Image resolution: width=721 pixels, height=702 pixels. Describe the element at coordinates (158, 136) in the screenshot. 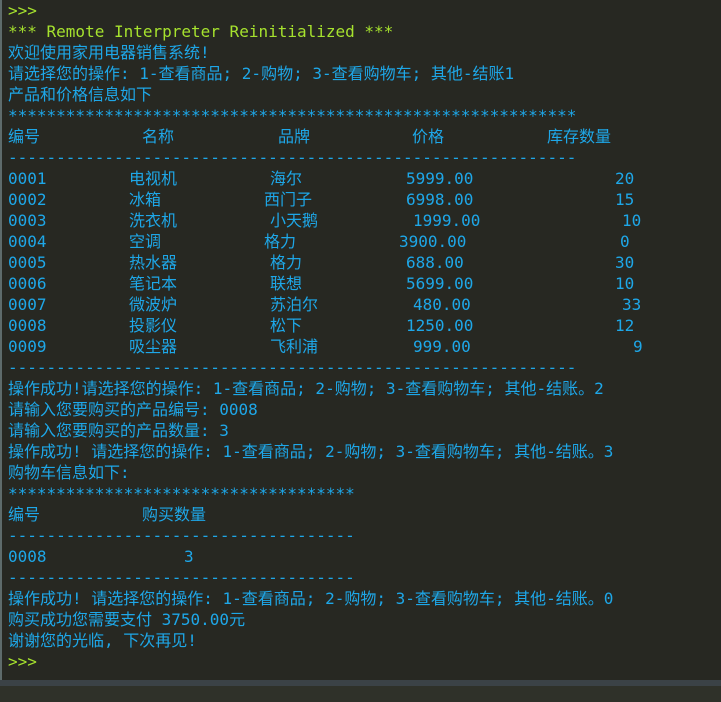

I see `header-name: 名称` at that location.